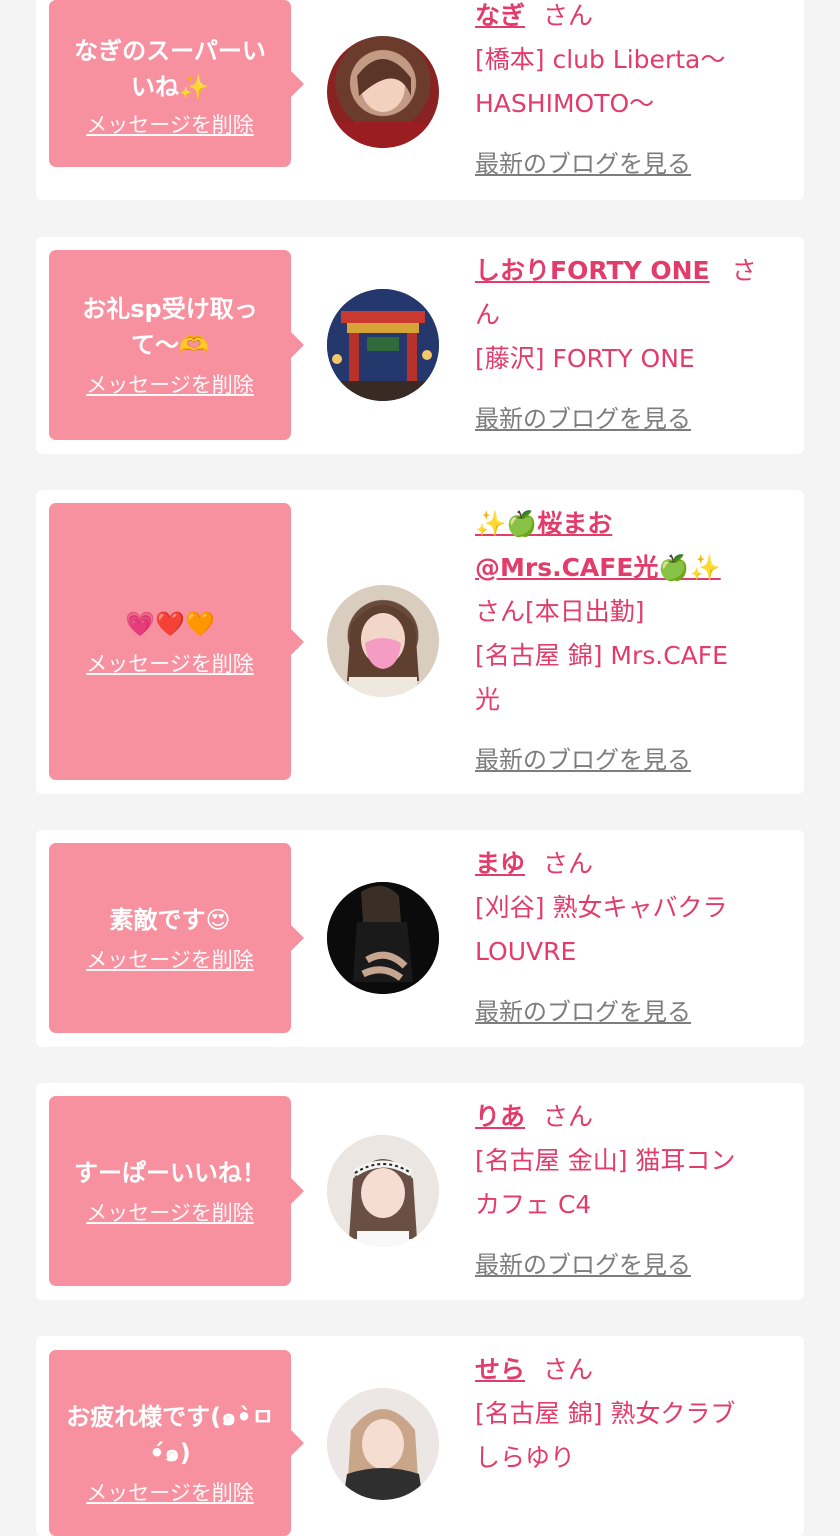 This screenshot has height=1536, width=840. I want to click on message-text: 素敵です😍, so click(170, 920).